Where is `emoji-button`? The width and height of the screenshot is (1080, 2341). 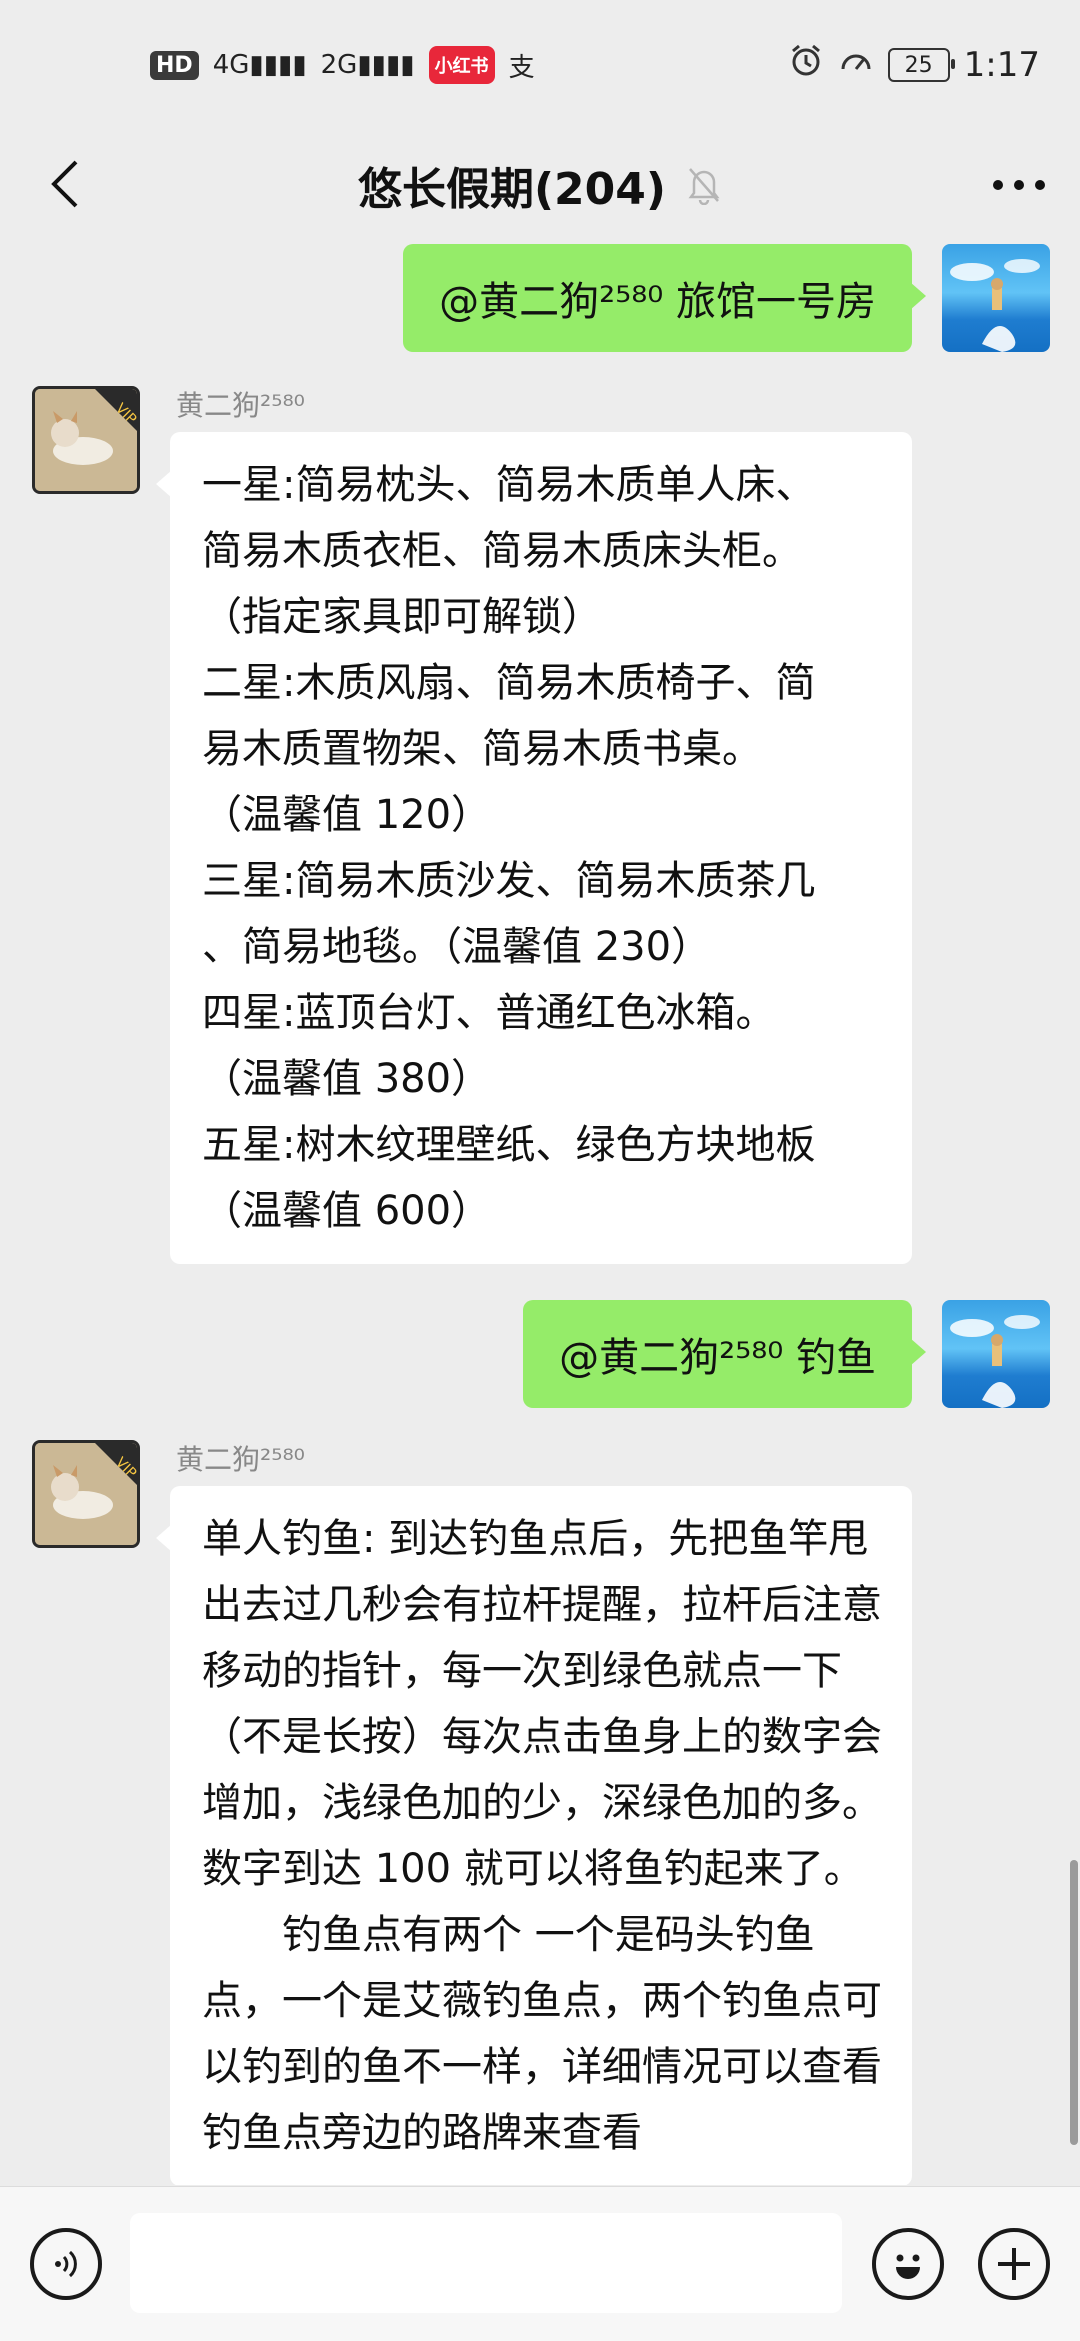 emoji-button is located at coordinates (908, 2264).